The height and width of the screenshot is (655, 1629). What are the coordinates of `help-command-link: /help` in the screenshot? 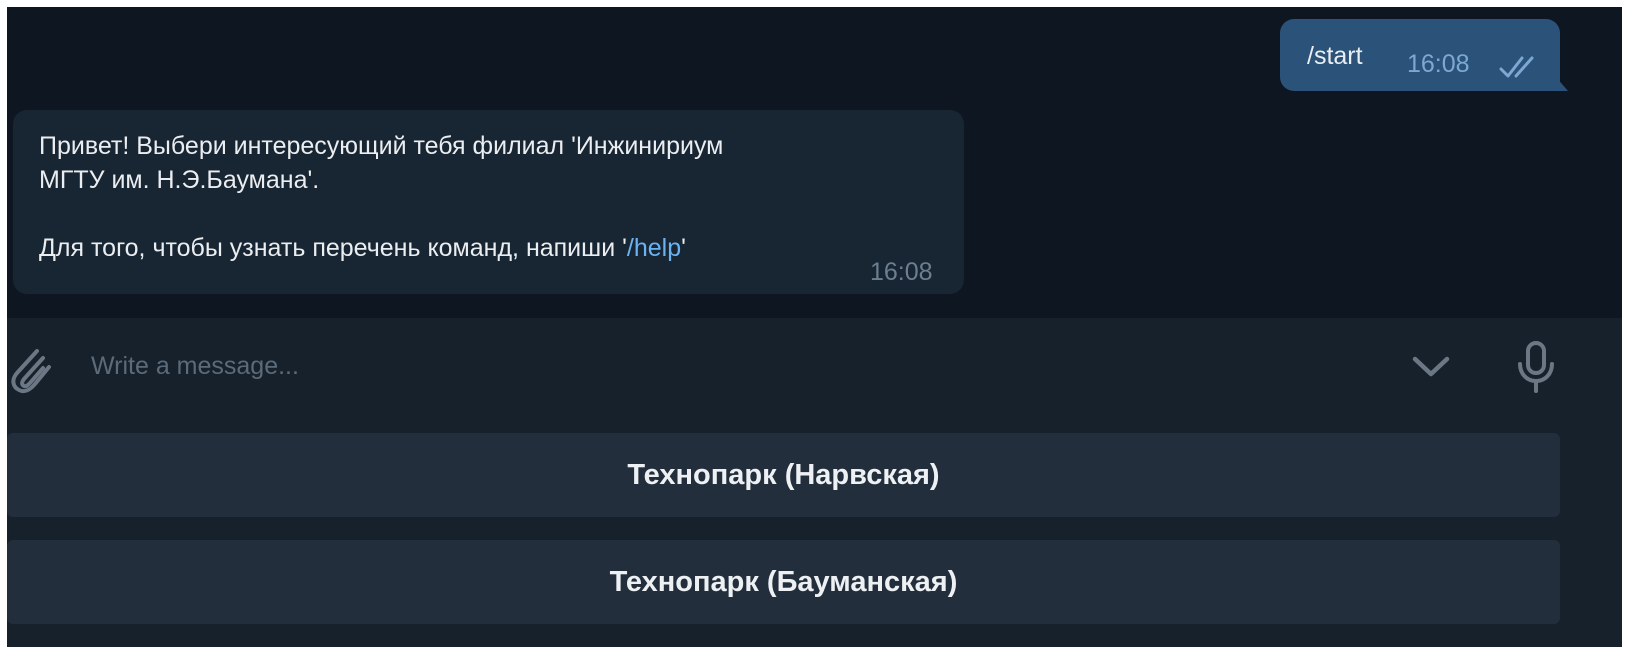 It's located at (654, 248).